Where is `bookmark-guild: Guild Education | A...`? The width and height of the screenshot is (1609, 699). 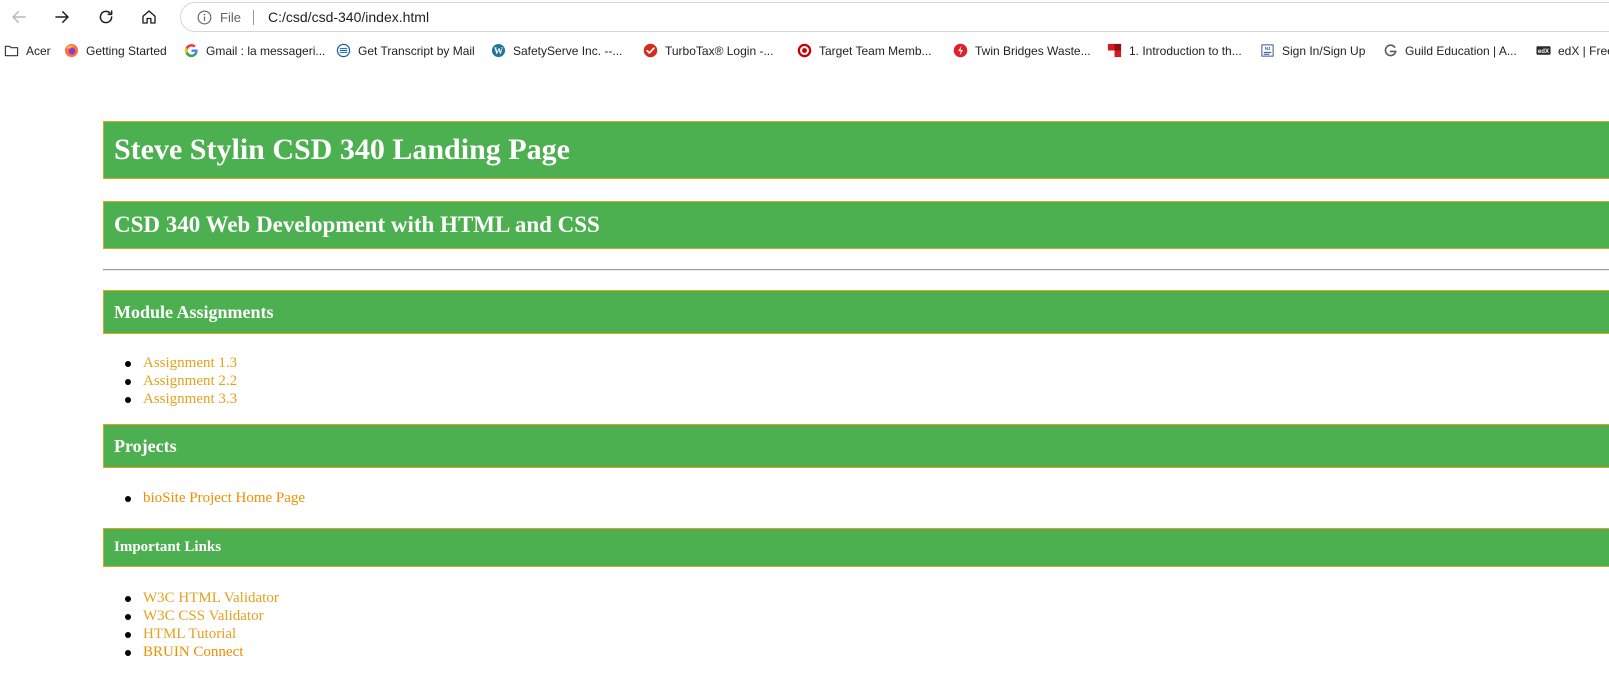 bookmark-guild: Guild Education | A... is located at coordinates (1450, 50).